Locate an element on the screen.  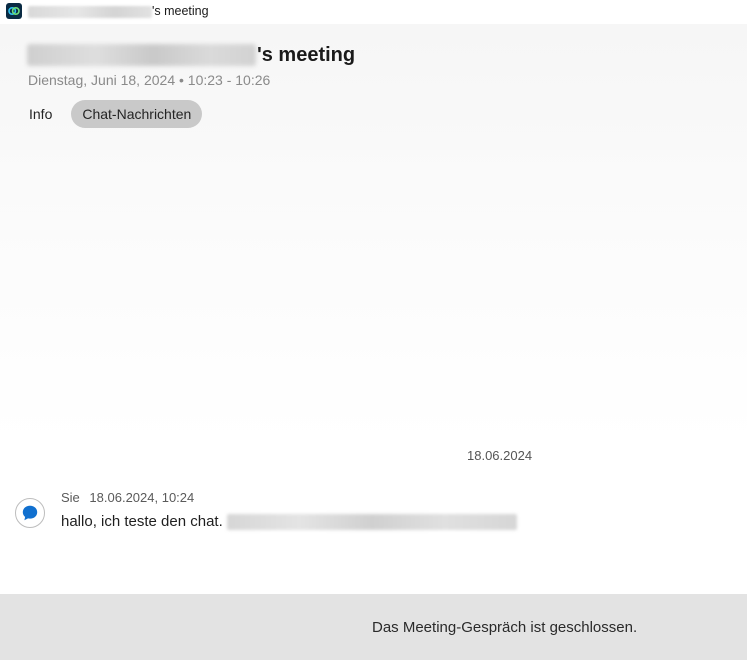
message-timestamp: 18.06.2024, 10:24 is located at coordinates (142, 497).